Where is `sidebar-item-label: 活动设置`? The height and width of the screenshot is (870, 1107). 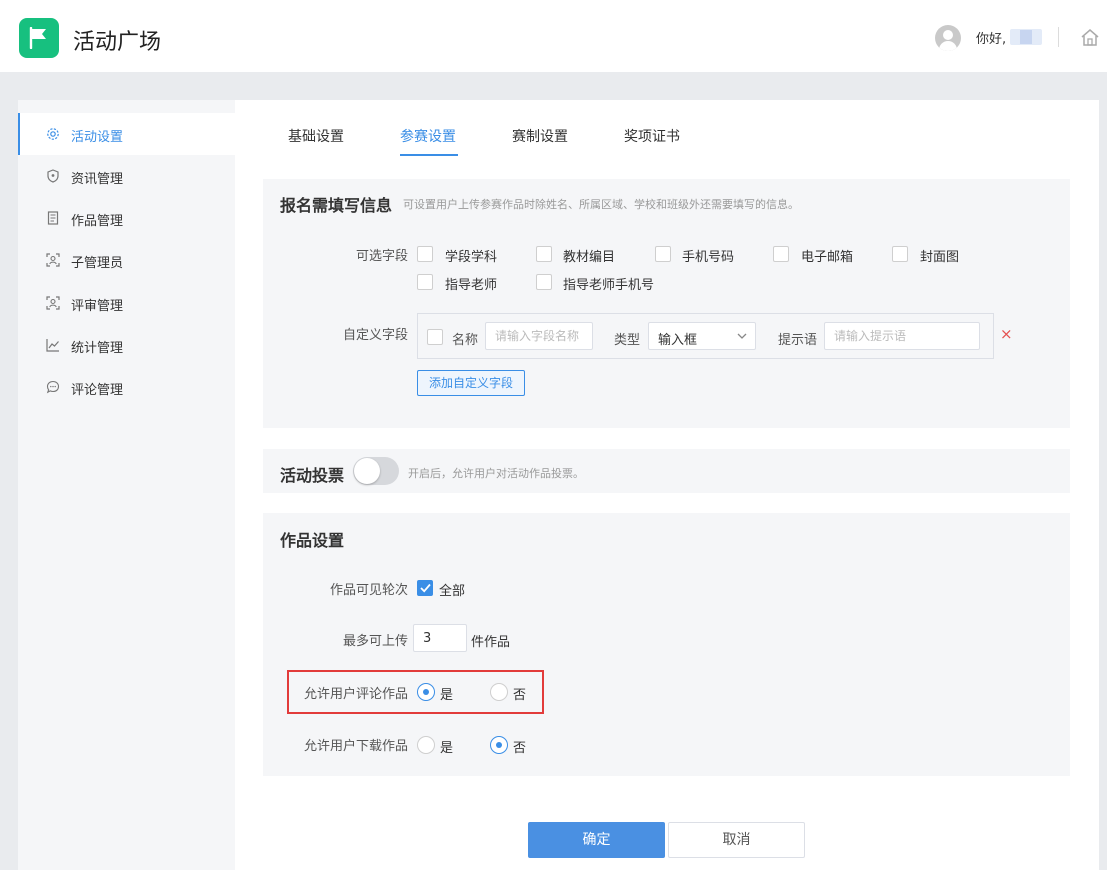 sidebar-item-label: 活动设置 is located at coordinates (97, 137).